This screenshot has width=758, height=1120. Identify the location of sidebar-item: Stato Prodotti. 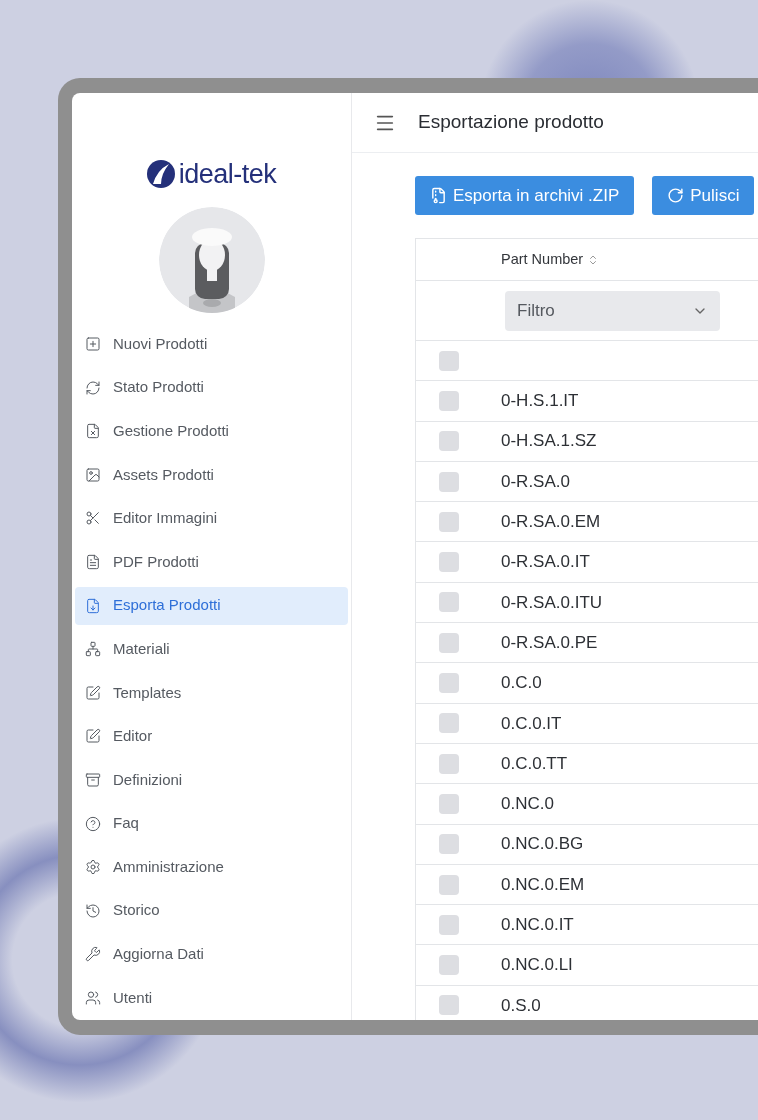
(211, 387).